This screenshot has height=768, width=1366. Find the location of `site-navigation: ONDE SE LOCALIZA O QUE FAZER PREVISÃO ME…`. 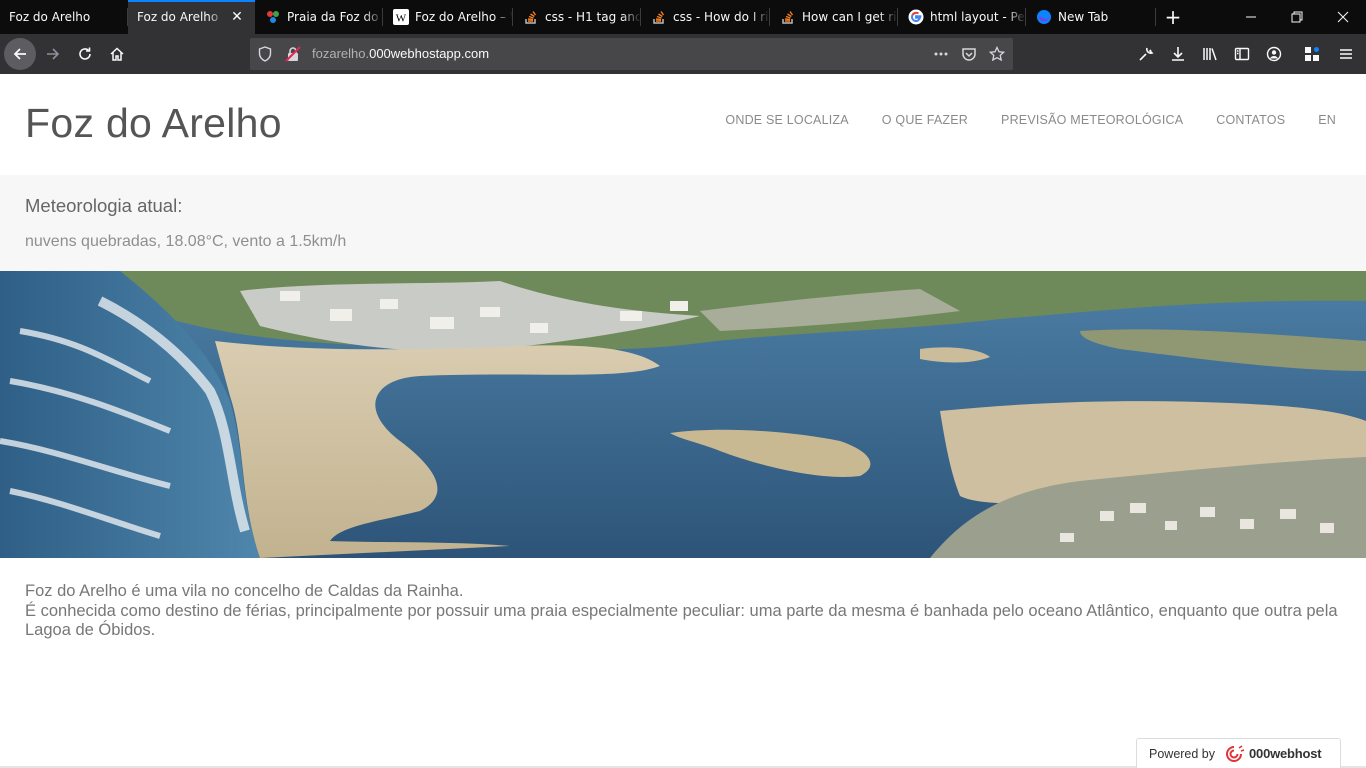

site-navigation: ONDE SE LOCALIZA O QUE FAZER PREVISÃO ME… is located at coordinates (1030, 120).